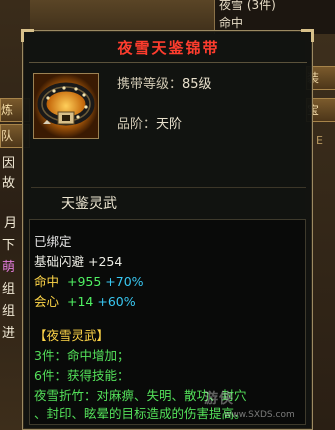  What do you see at coordinates (7, 136) in the screenshot?
I see `tab-label: 队` at bounding box center [7, 136].